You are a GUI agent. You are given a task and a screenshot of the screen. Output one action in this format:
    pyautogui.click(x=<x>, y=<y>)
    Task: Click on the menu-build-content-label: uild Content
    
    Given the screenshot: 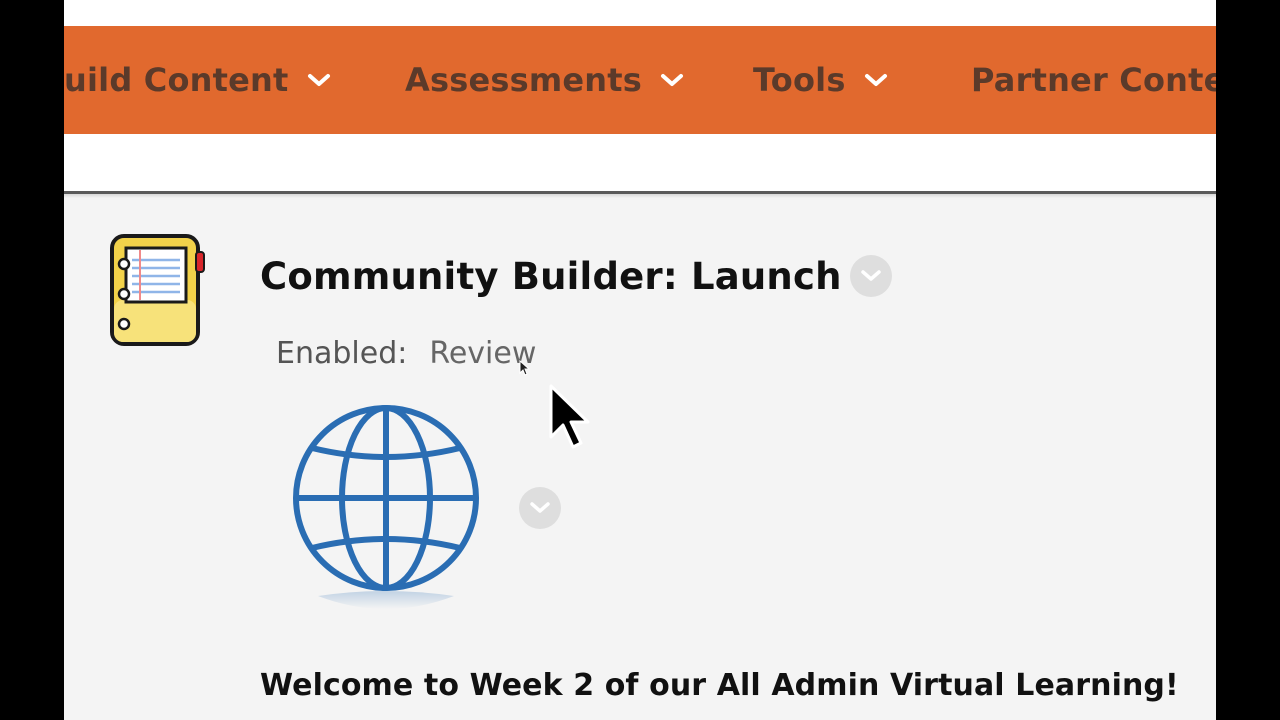 What is the action you would take?
    pyautogui.click(x=176, y=80)
    